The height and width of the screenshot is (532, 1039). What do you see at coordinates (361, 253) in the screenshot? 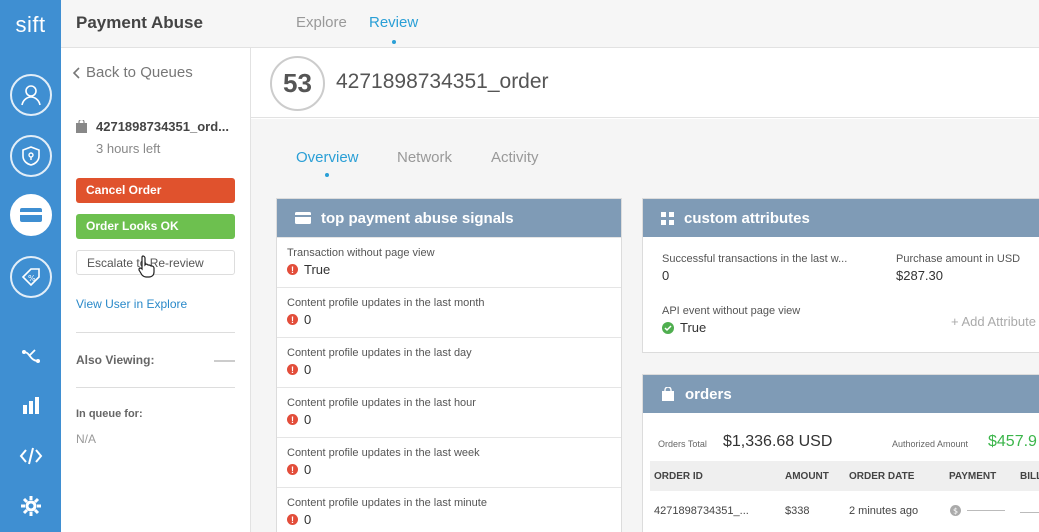
I see `signal-label: Transaction without page view` at bounding box center [361, 253].